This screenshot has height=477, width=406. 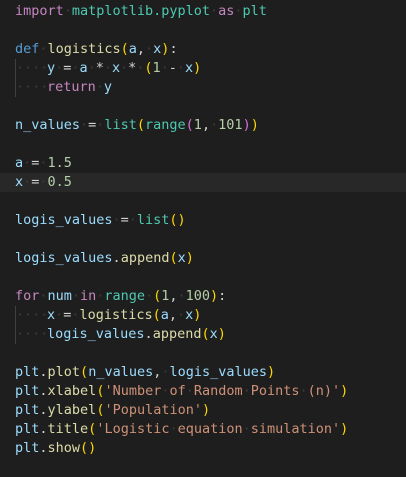 What do you see at coordinates (120, 125) in the screenshot?
I see `code-token: list` at bounding box center [120, 125].